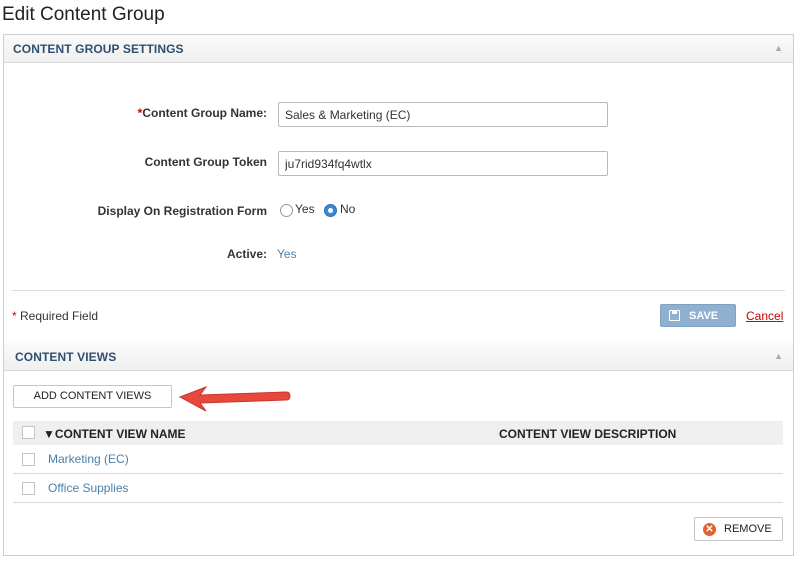 The width and height of the screenshot is (803, 561). Describe the element at coordinates (88, 459) in the screenshot. I see `content-view-name-link: Marketing (EC)` at that location.